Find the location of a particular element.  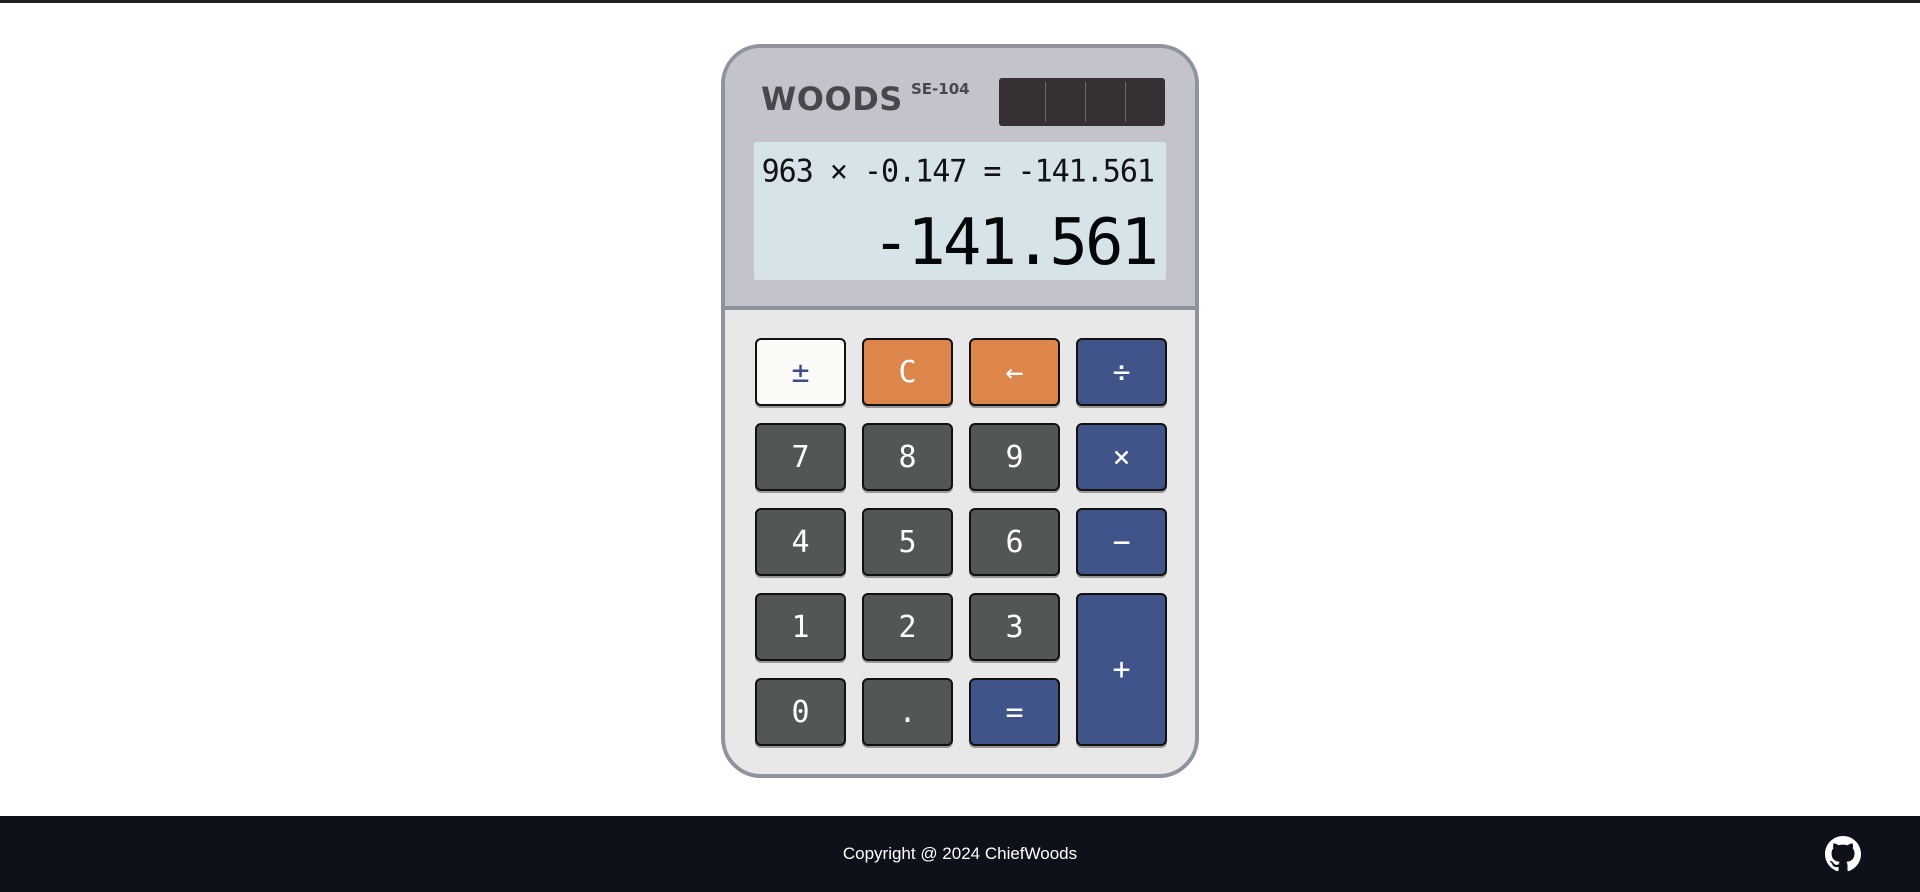

digit-3-button: 3 is located at coordinates (1014, 627).